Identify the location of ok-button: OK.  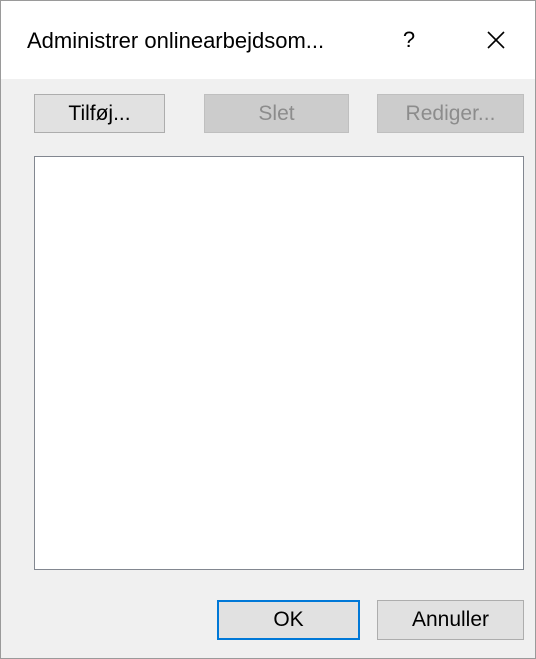
(288, 620).